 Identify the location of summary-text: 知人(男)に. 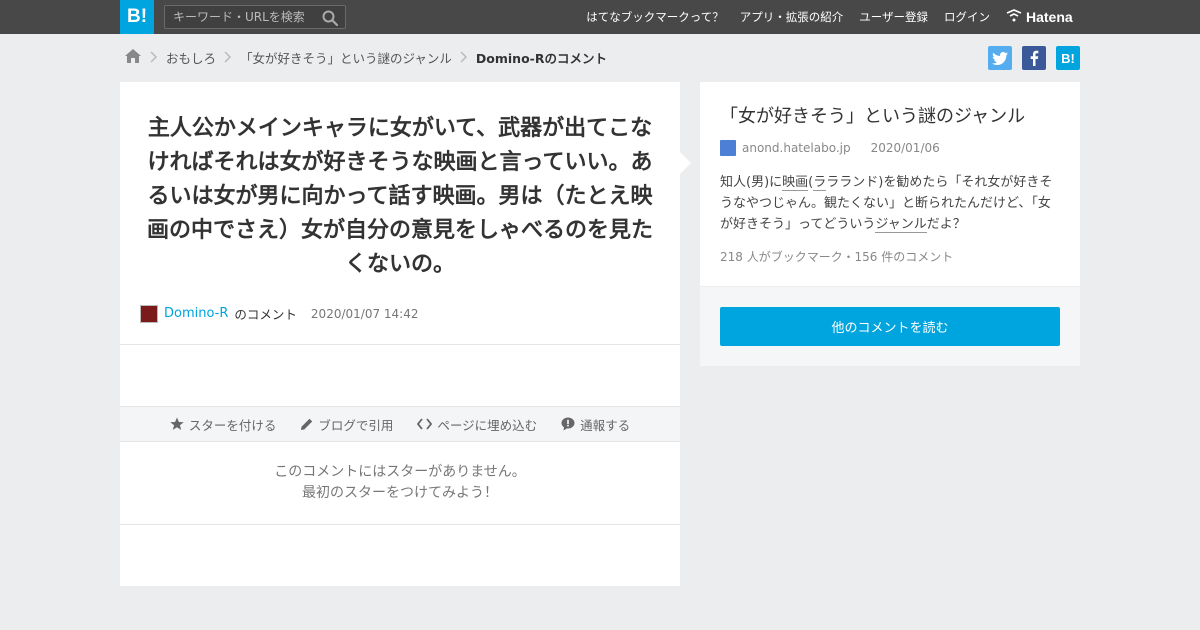
(751, 182).